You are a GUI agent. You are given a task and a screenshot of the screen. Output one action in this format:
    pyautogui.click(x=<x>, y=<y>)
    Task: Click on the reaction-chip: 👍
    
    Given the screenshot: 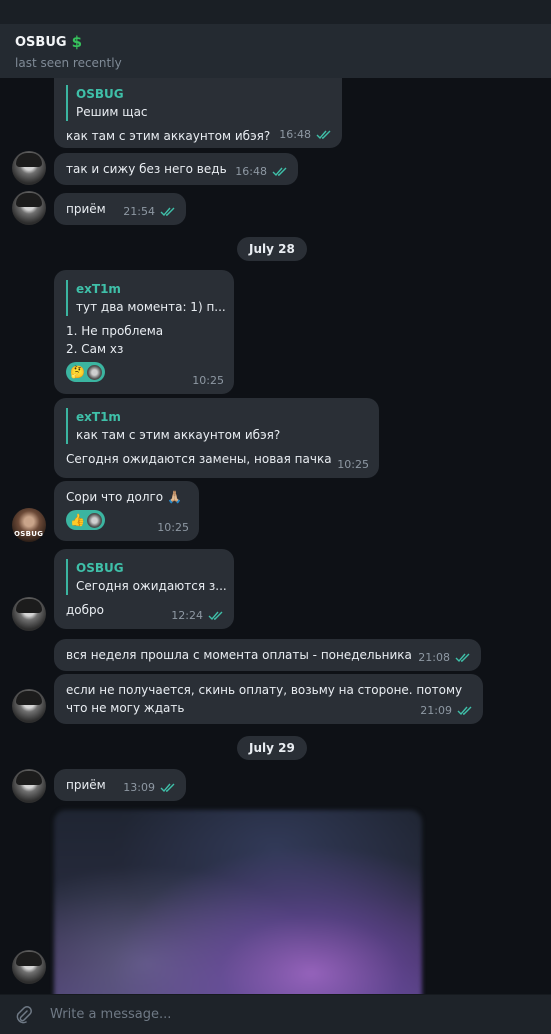 What is the action you would take?
    pyautogui.click(x=85, y=520)
    